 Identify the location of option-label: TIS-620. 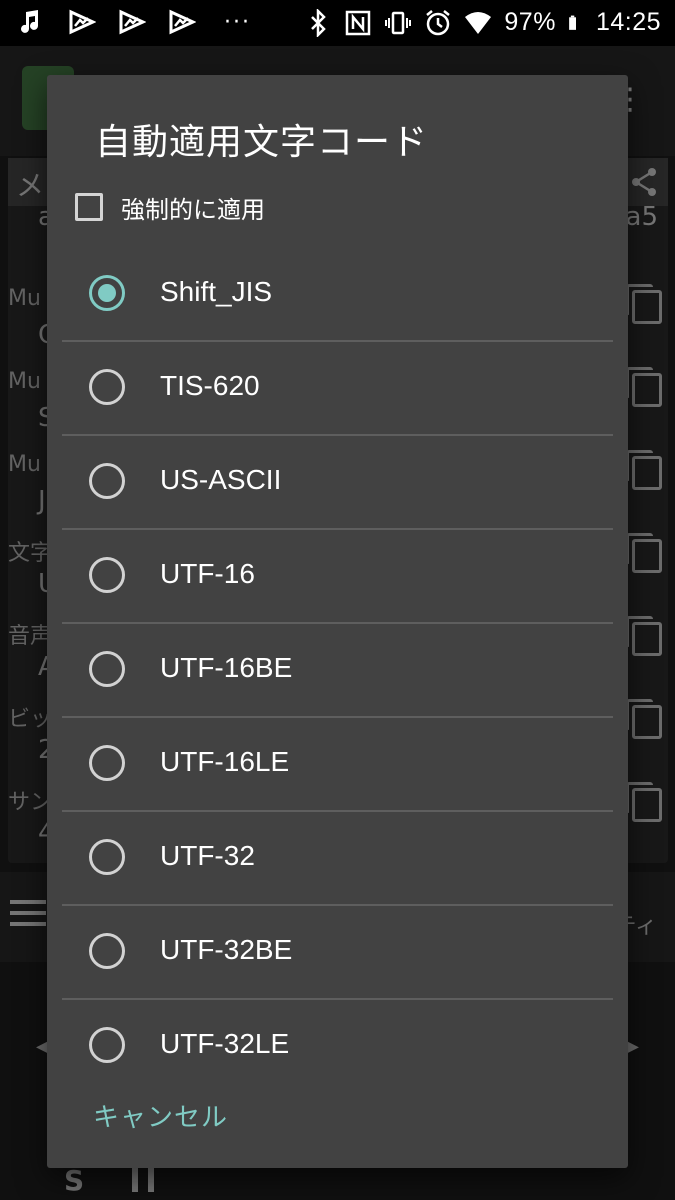
(210, 386).